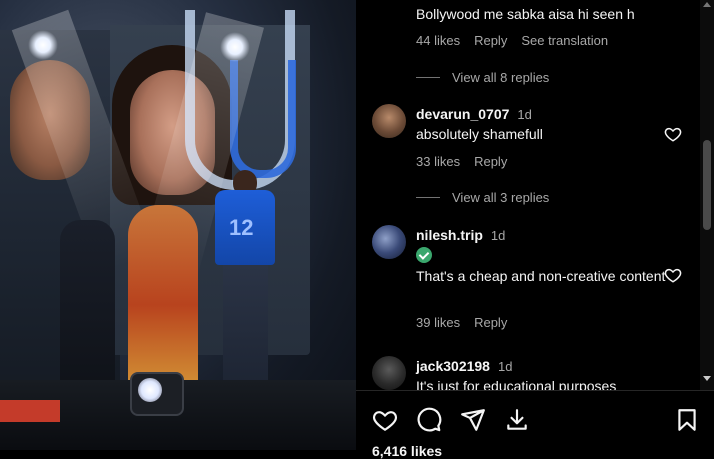 The height and width of the screenshot is (459, 714). I want to click on comment-meta: 44 likes Reply See translation, so click(512, 40).